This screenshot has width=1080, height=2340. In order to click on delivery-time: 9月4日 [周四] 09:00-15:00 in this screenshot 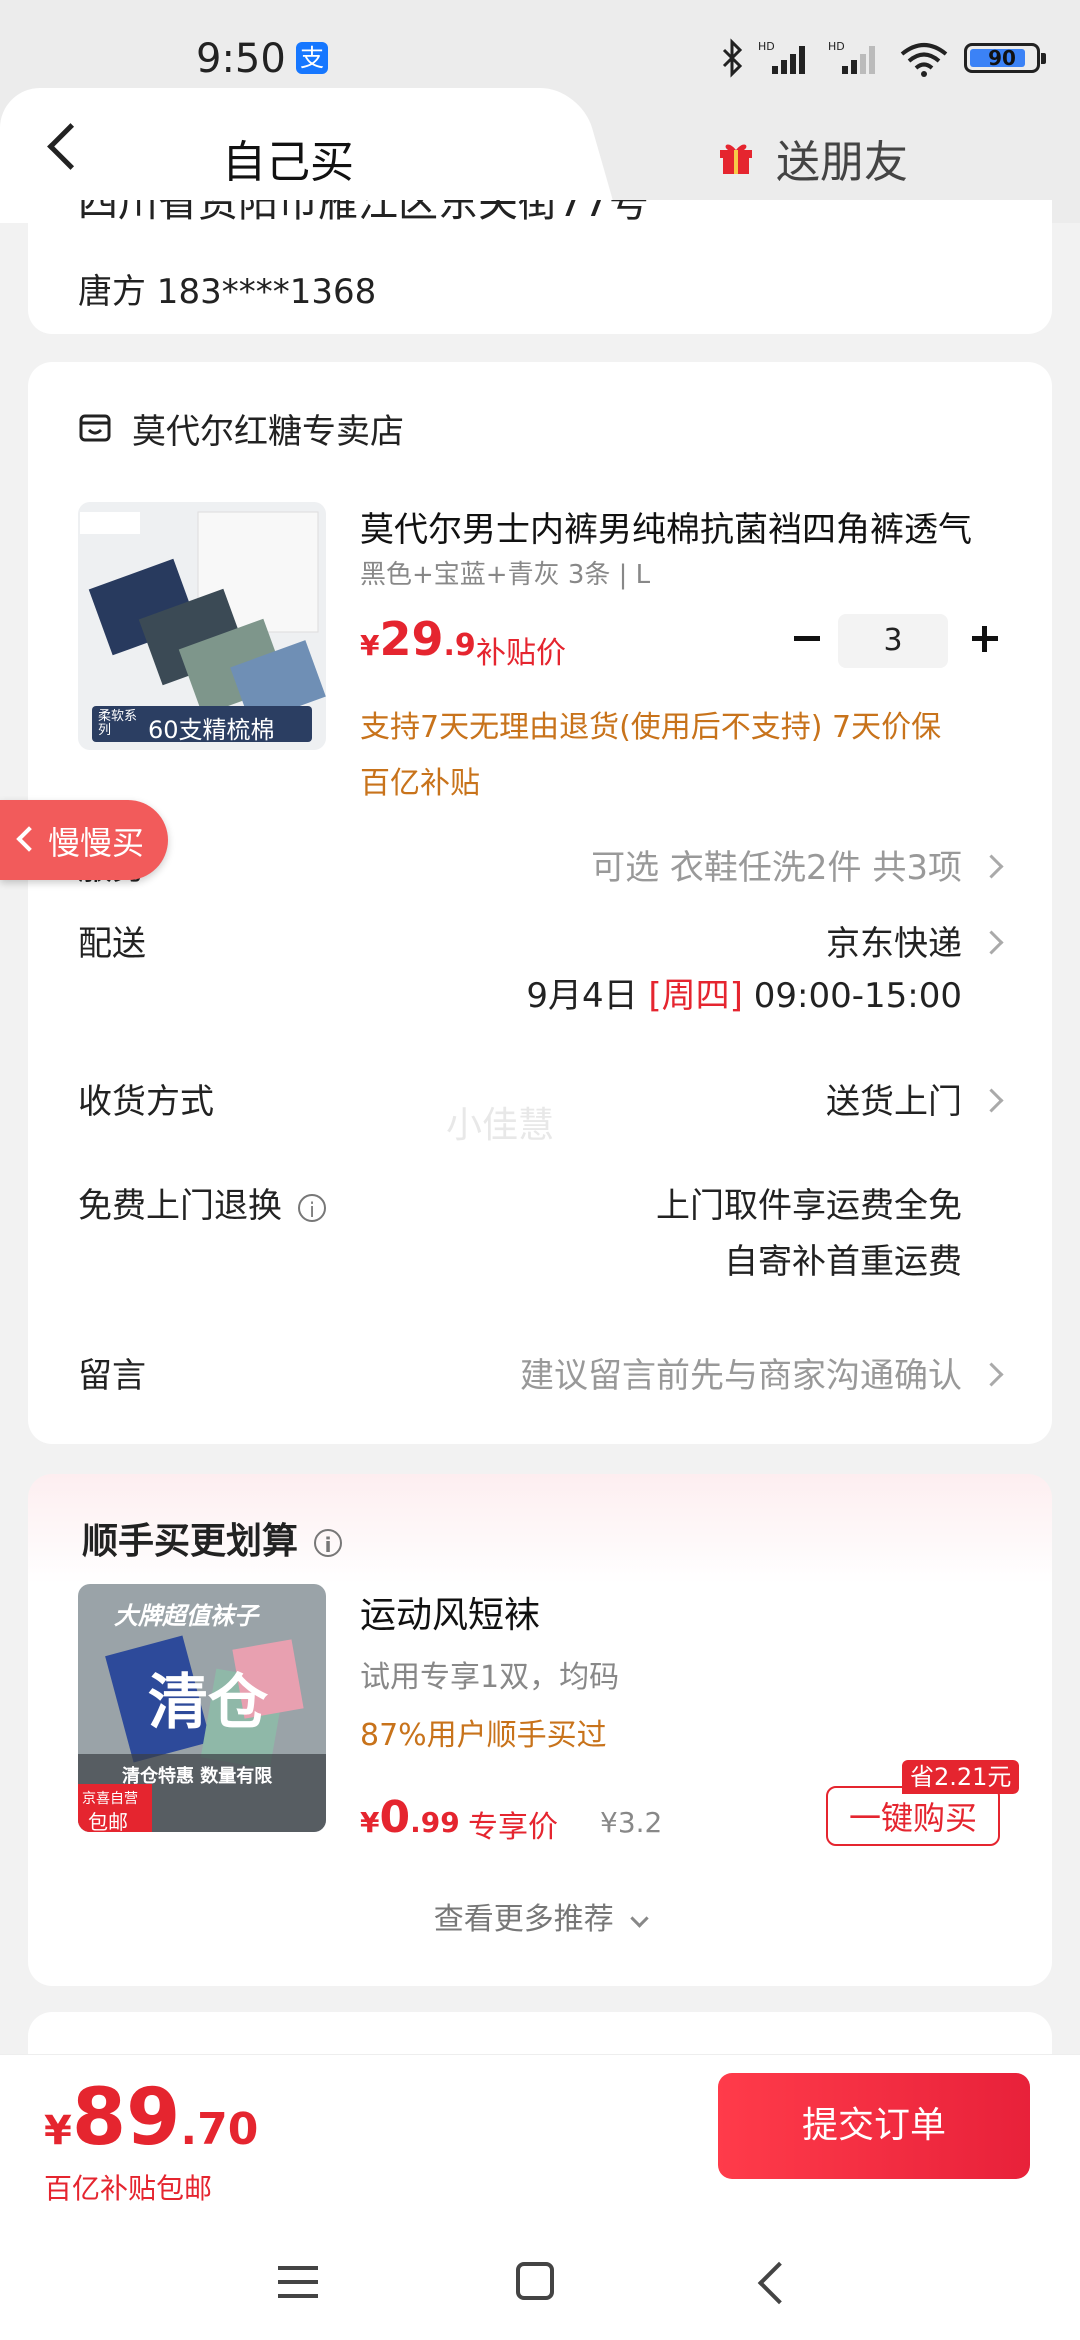, I will do `click(744, 992)`.